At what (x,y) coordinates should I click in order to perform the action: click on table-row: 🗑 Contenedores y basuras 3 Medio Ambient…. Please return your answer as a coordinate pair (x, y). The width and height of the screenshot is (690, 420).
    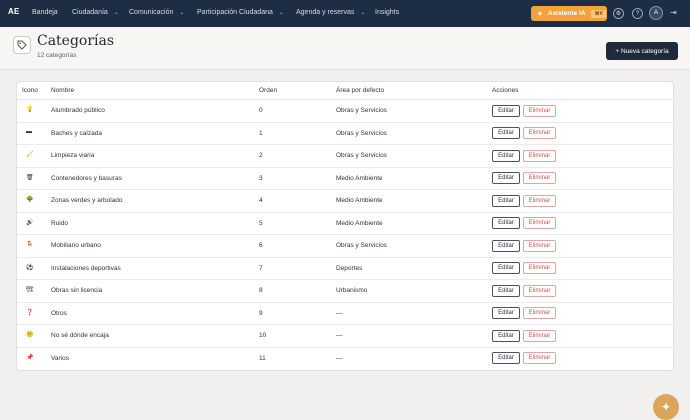
    Looking at the image, I should click on (345, 179).